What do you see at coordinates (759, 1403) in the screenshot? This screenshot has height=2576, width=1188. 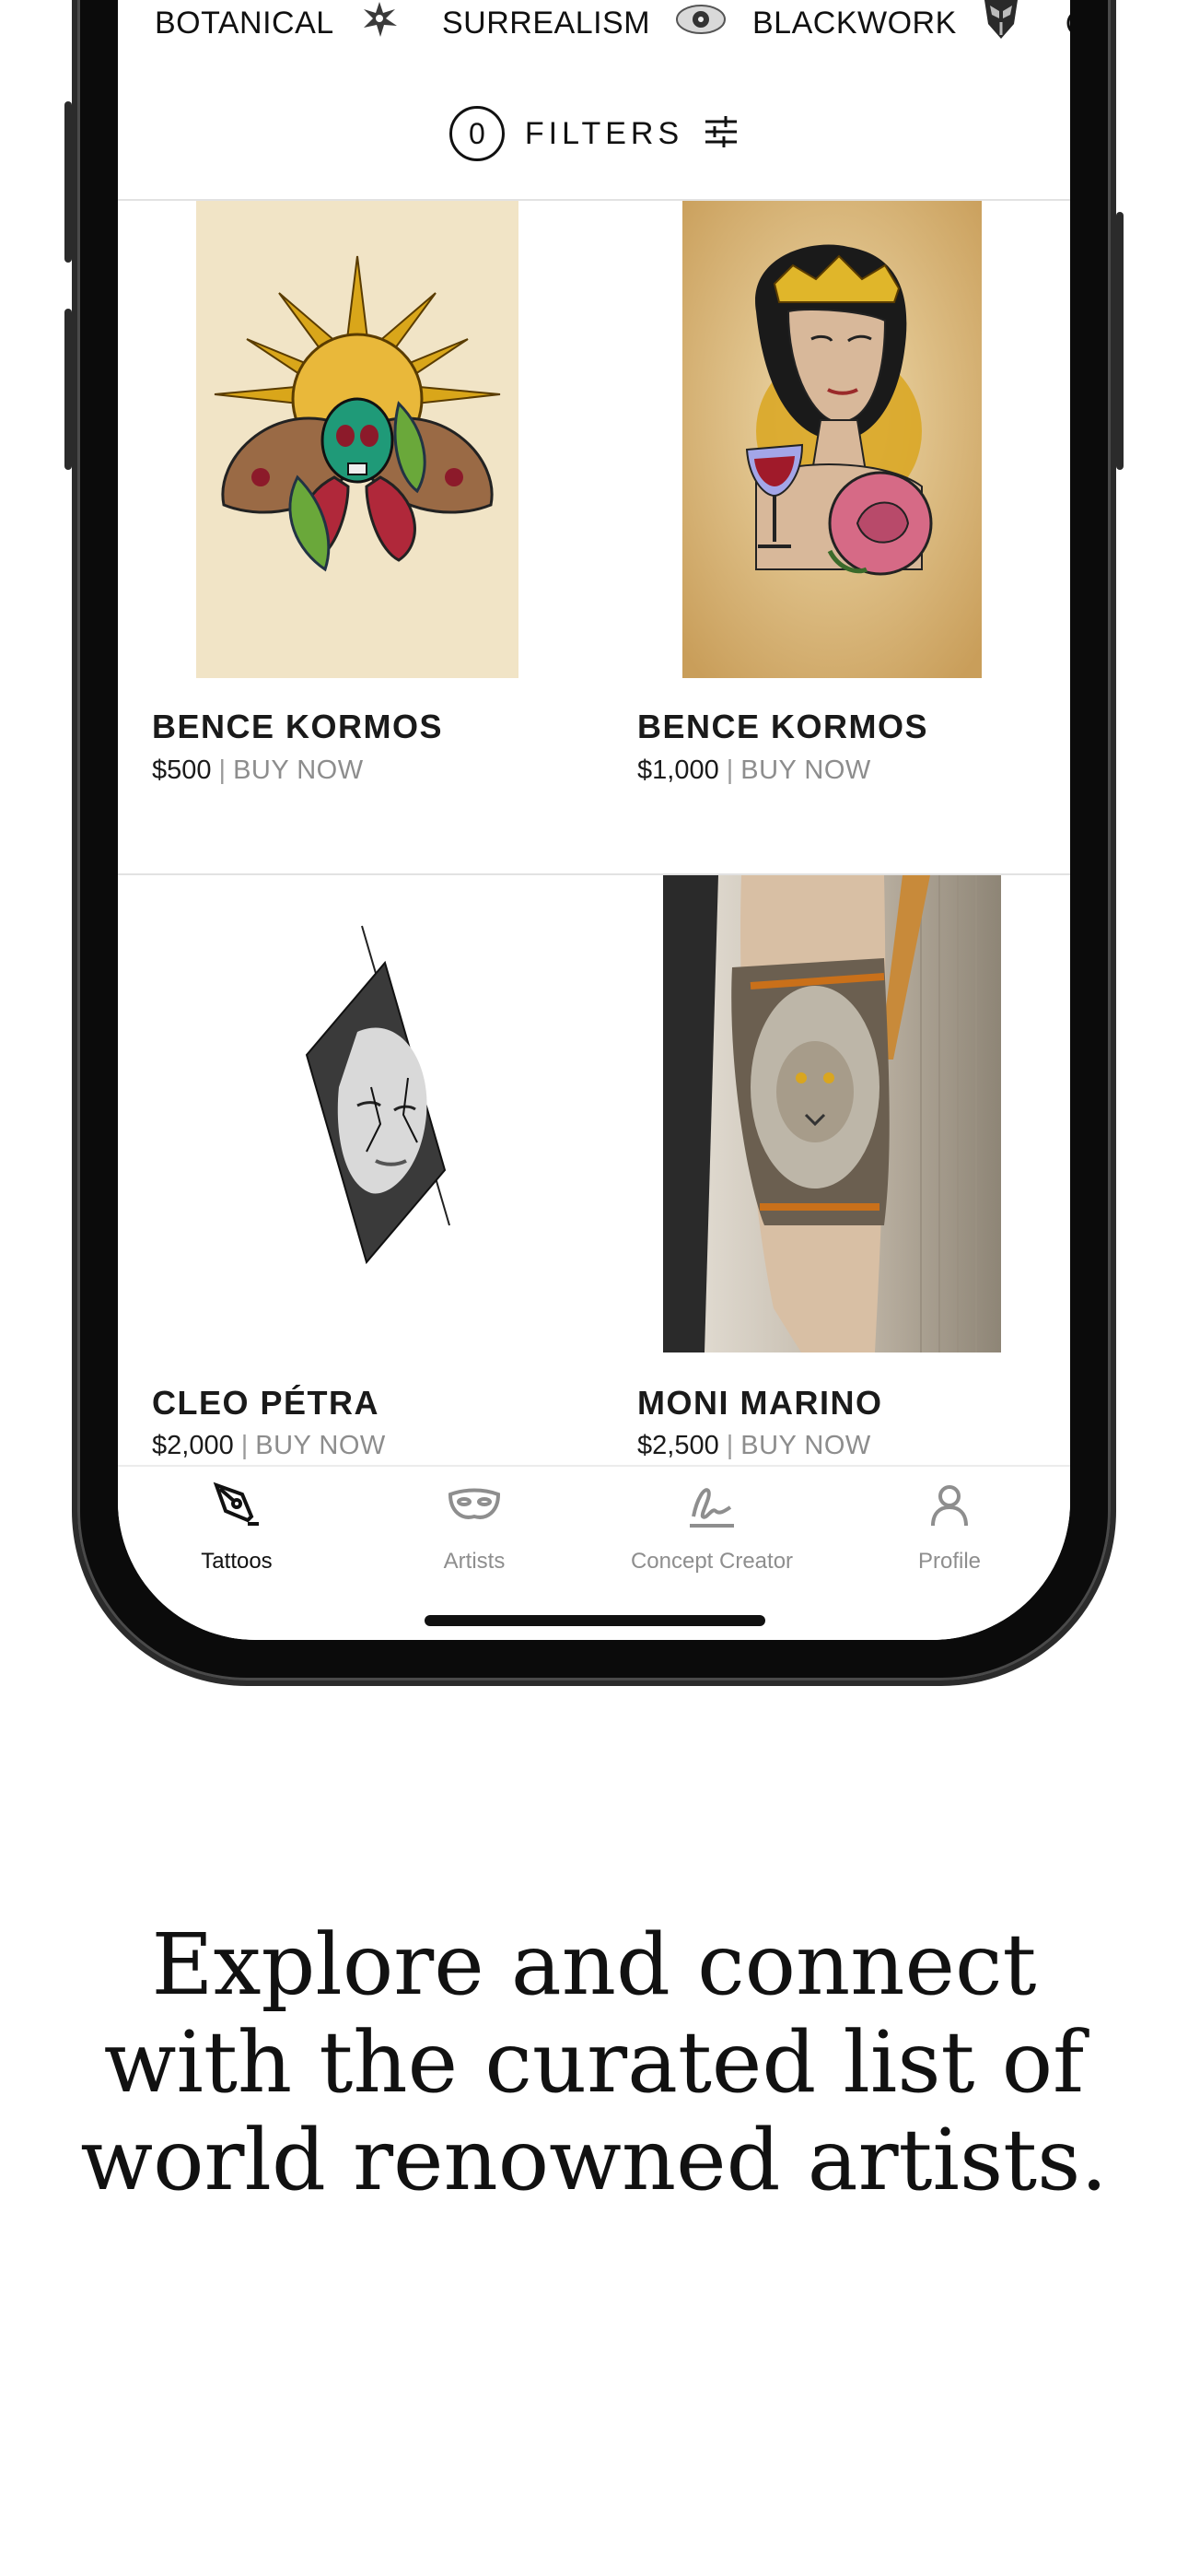 I see `artist-name: MONI MARINO` at bounding box center [759, 1403].